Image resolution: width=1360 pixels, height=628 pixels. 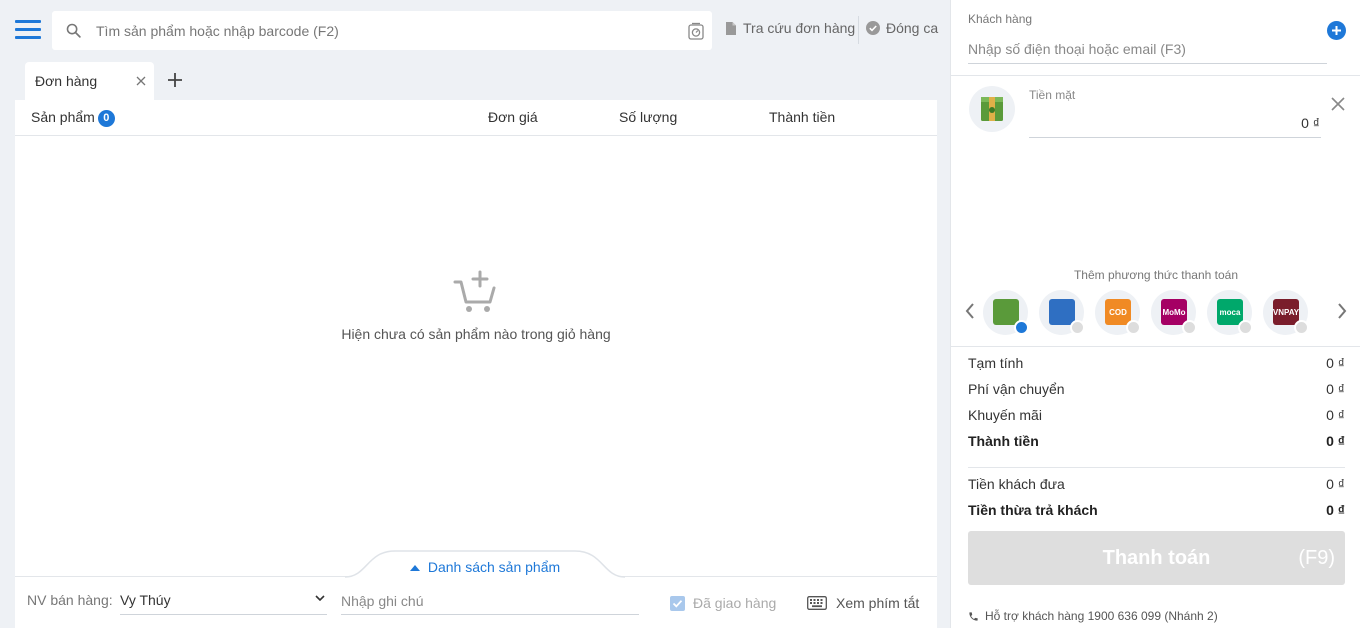 What do you see at coordinates (696, 31) in the screenshot?
I see `scale-icon` at bounding box center [696, 31].